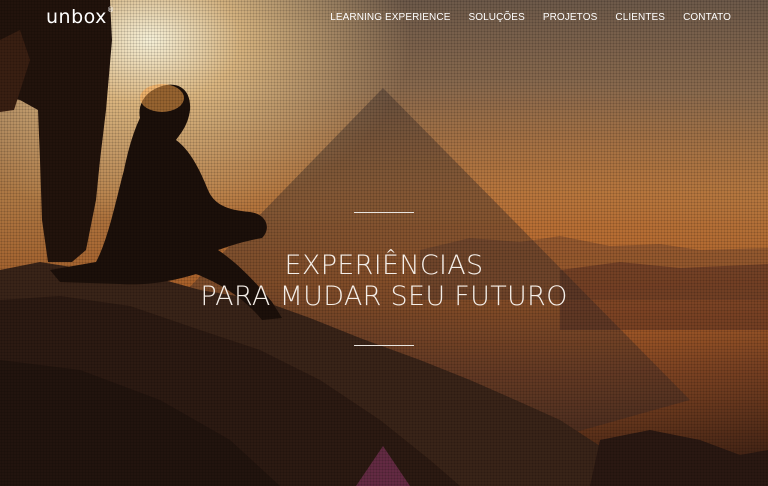 The image size is (768, 486). I want to click on nav-contato: CONTATO, so click(707, 17).